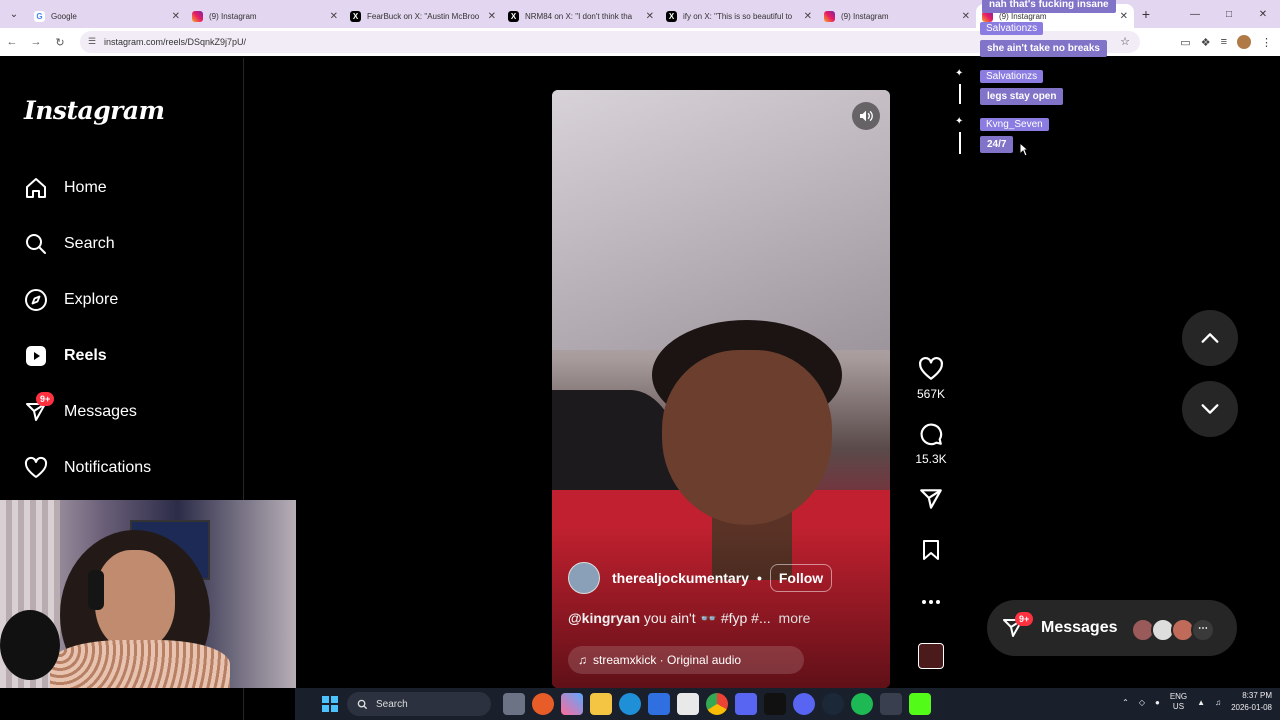 The height and width of the screenshot is (720, 1280). Describe the element at coordinates (997, 144) in the screenshot. I see `chat-message: 24/7` at that location.